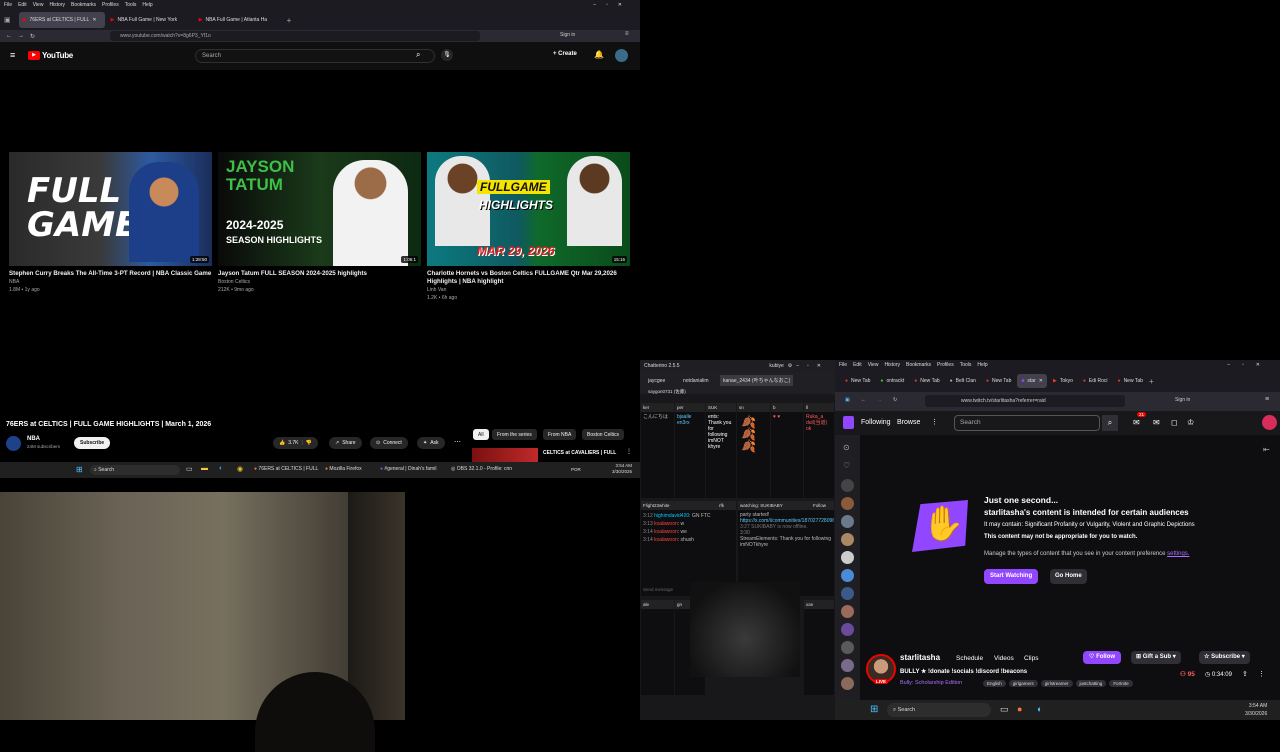 Image resolution: width=1280 pixels, height=752 pixels. I want to click on video-channel-1: NBA, so click(14, 282).